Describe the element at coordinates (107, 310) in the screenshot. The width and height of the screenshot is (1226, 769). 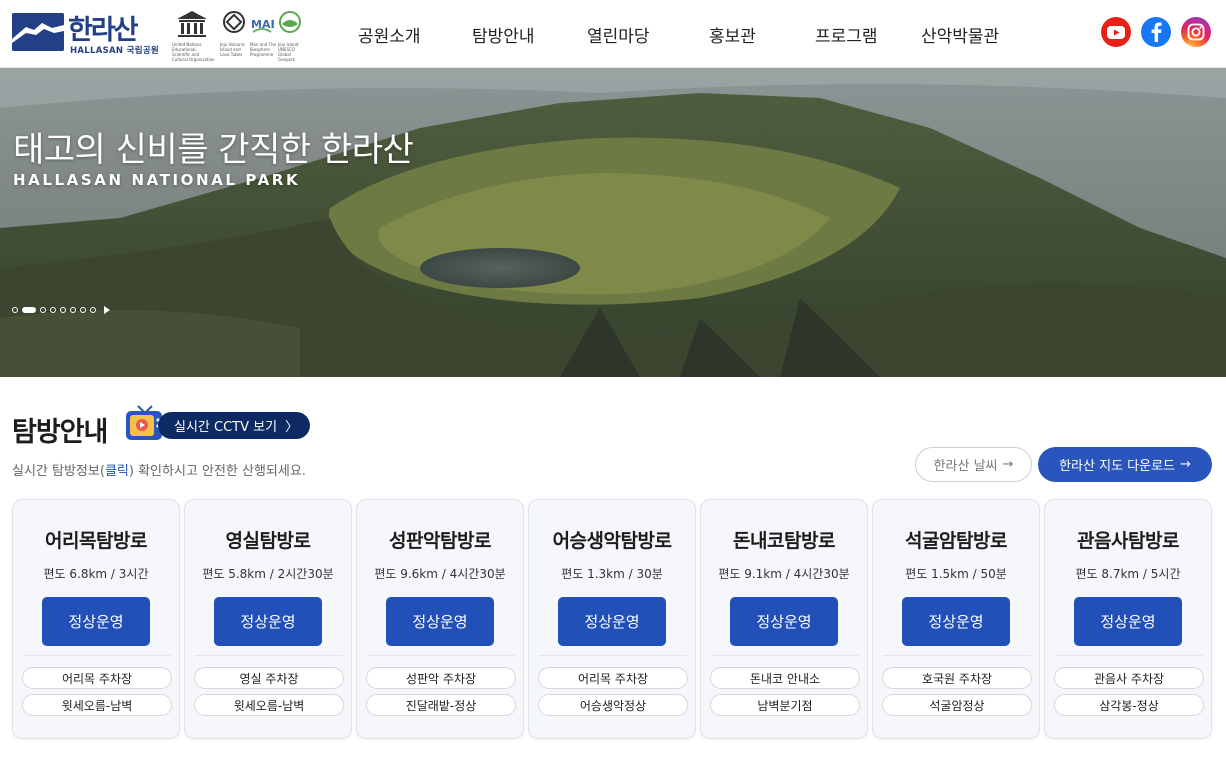
I see `play-icon` at that location.